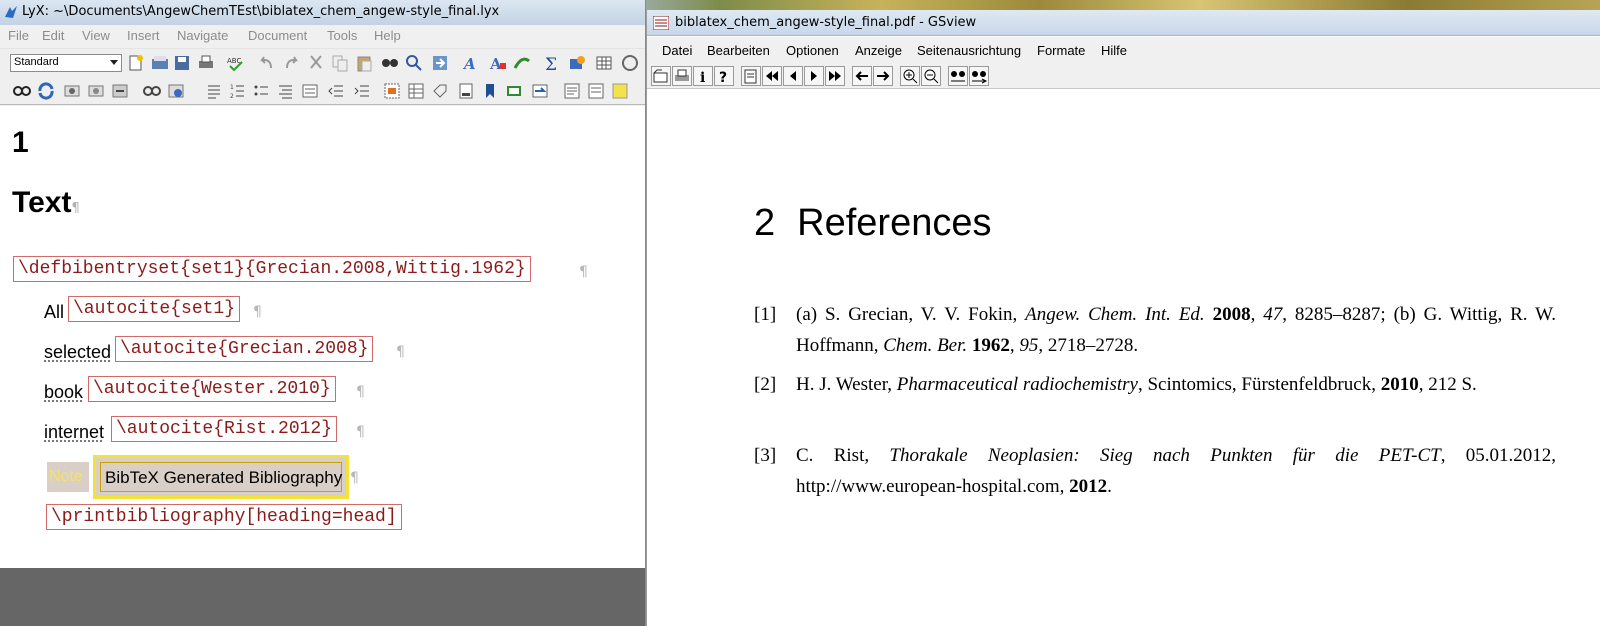  I want to click on next-page-icon, so click(814, 76).